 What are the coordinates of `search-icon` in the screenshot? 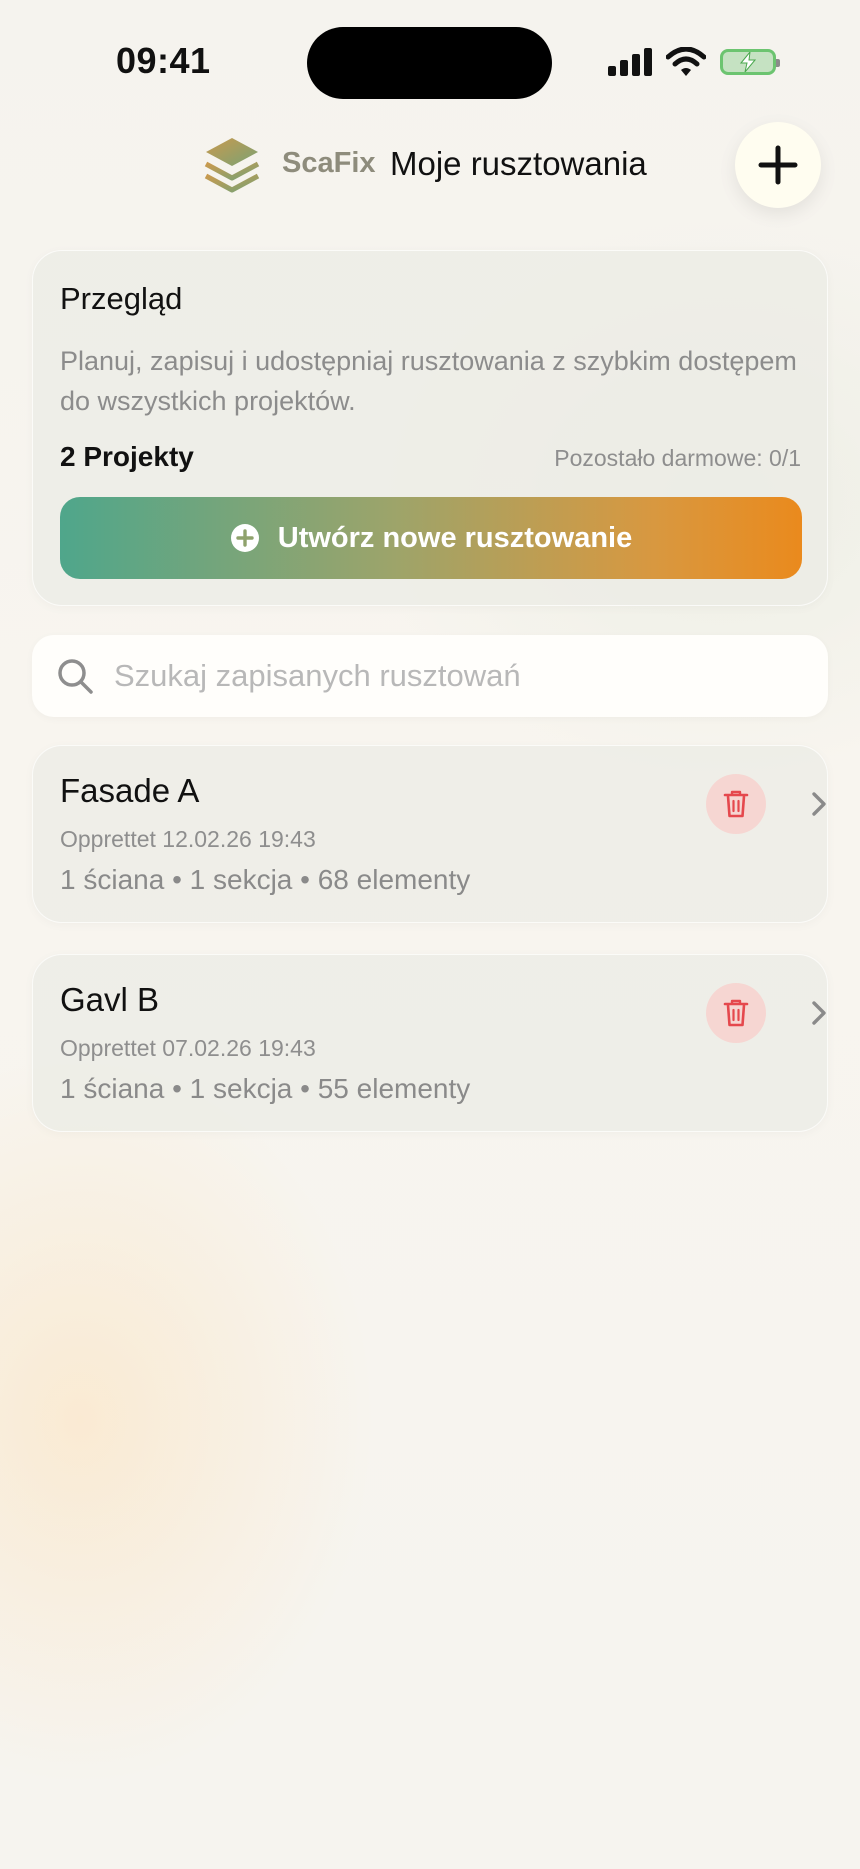 It's located at (75, 676).